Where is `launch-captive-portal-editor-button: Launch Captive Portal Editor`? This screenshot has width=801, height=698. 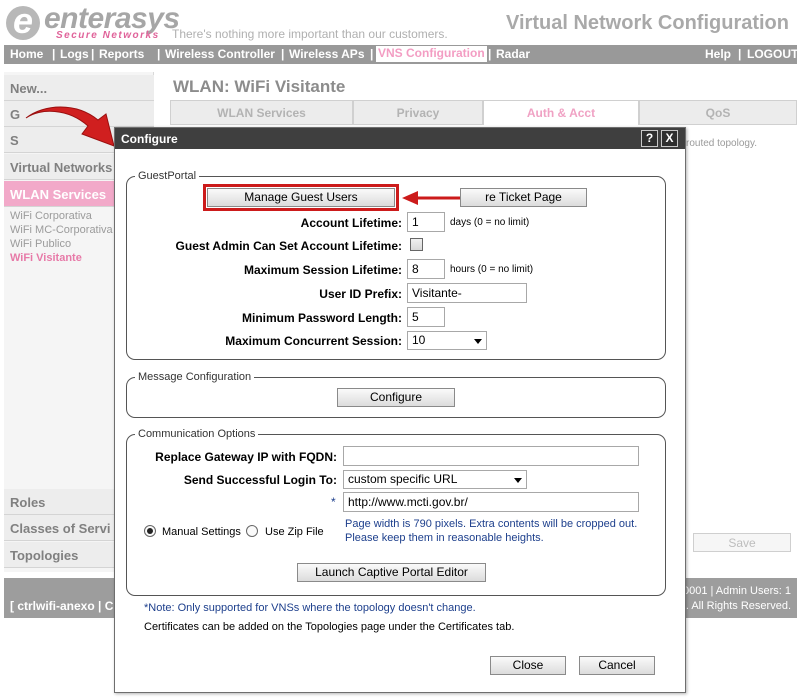
launch-captive-portal-editor-button: Launch Captive Portal Editor is located at coordinates (391, 572).